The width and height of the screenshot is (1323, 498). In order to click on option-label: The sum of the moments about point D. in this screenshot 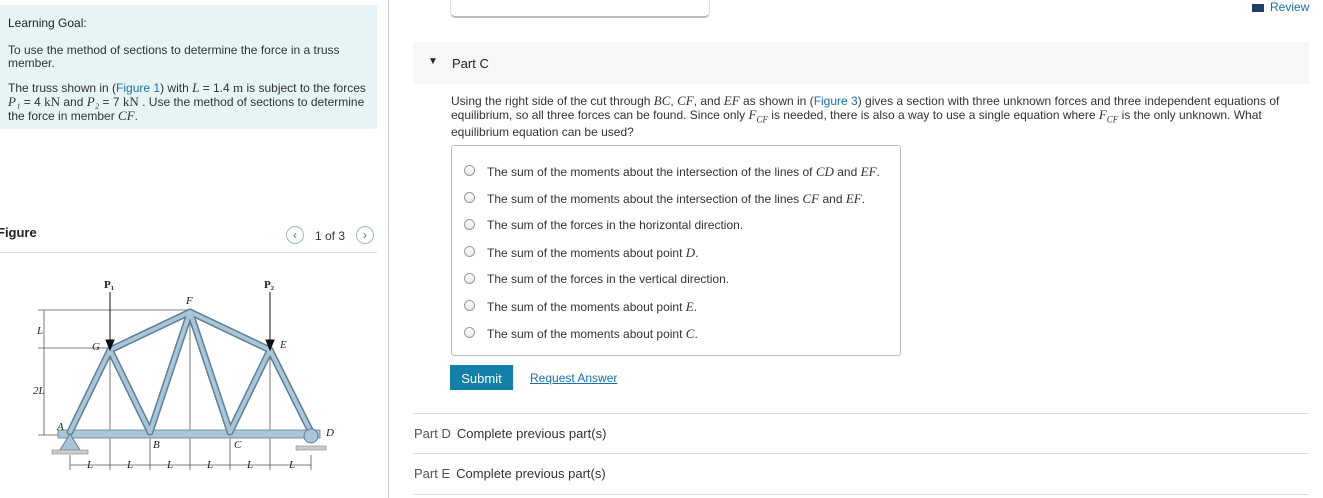, I will do `click(593, 253)`.